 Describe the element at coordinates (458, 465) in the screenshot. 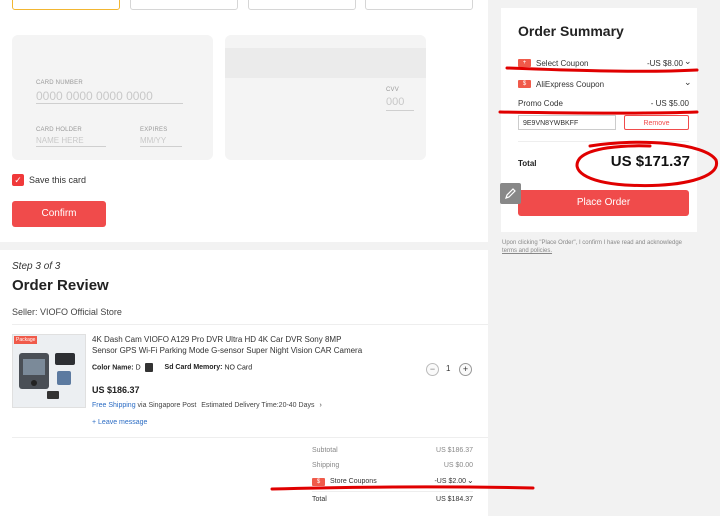

I see `shipping-value: US $0.00` at that location.